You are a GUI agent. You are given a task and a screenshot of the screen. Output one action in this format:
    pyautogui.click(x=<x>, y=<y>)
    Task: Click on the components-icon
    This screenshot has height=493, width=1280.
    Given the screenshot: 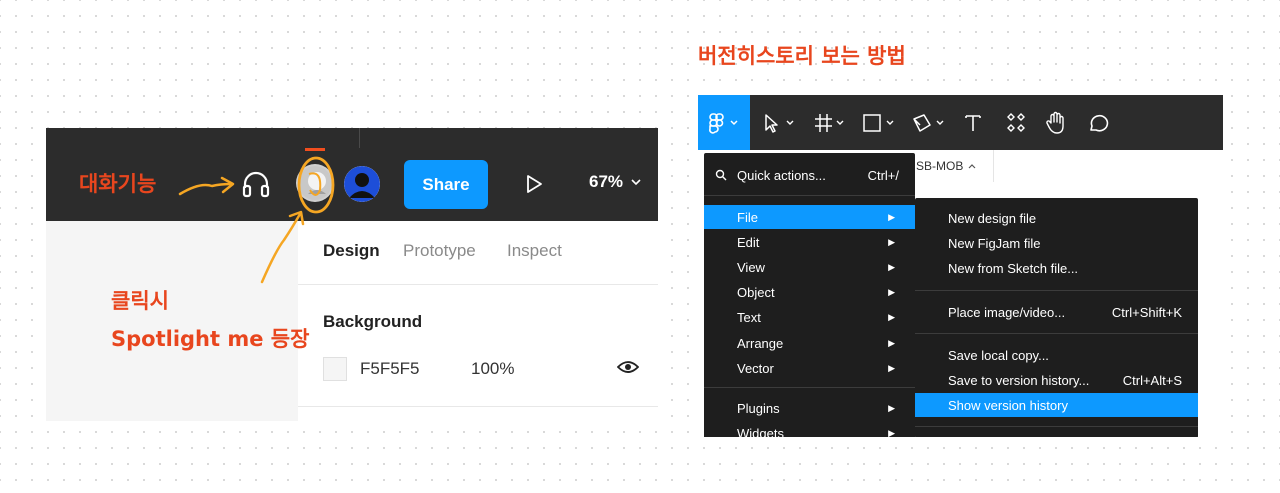 What is the action you would take?
    pyautogui.click(x=1016, y=123)
    